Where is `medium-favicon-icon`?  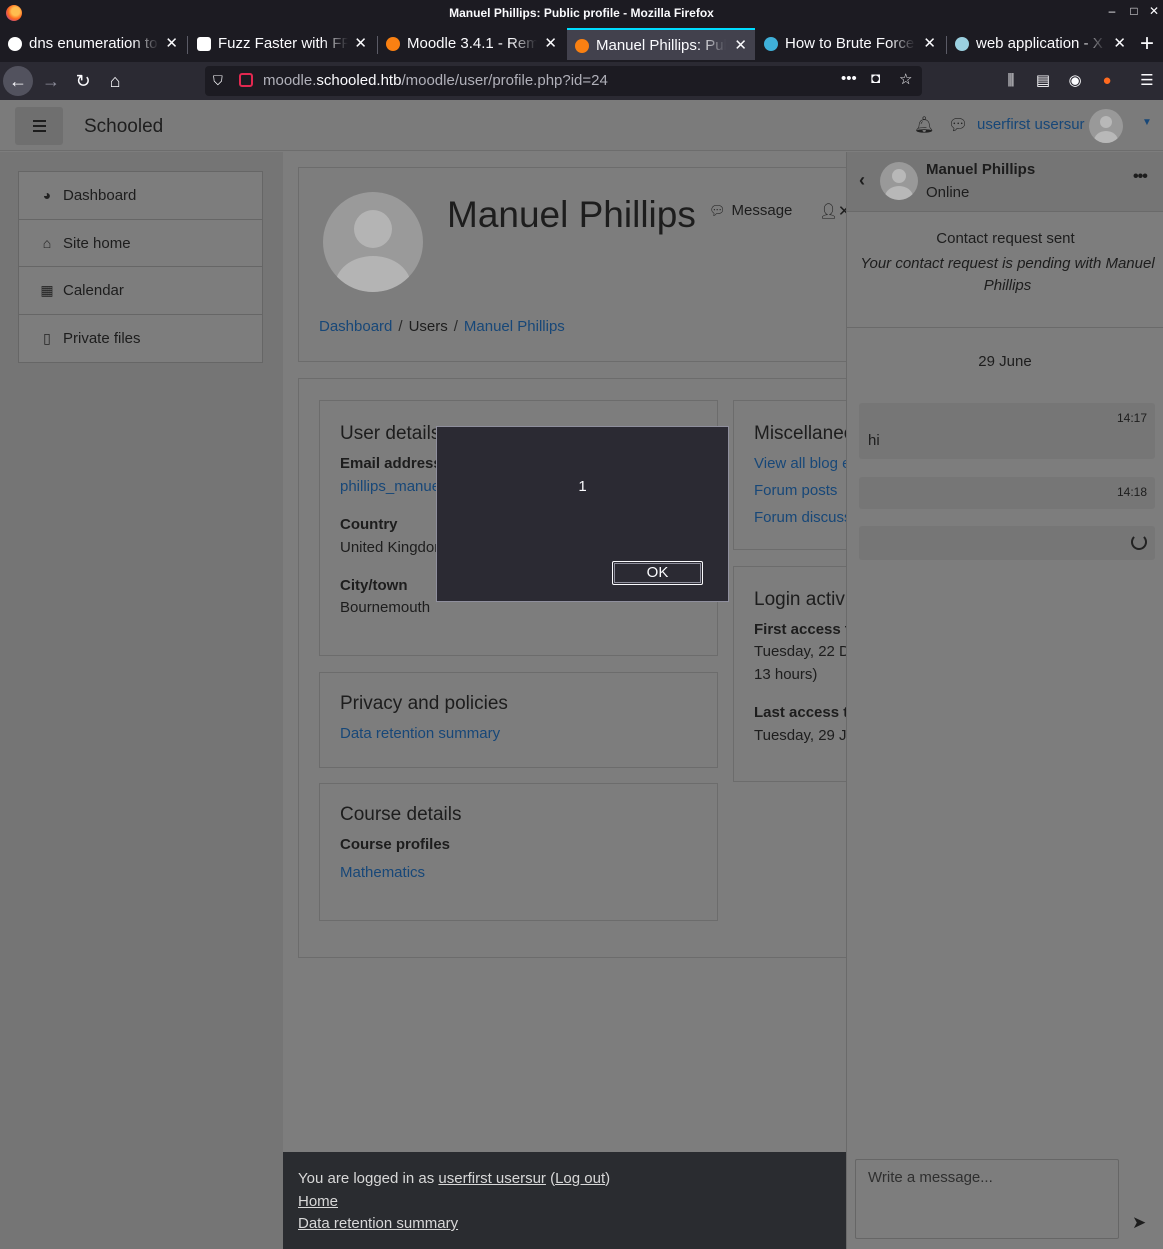
medium-favicon-icon is located at coordinates (204, 44).